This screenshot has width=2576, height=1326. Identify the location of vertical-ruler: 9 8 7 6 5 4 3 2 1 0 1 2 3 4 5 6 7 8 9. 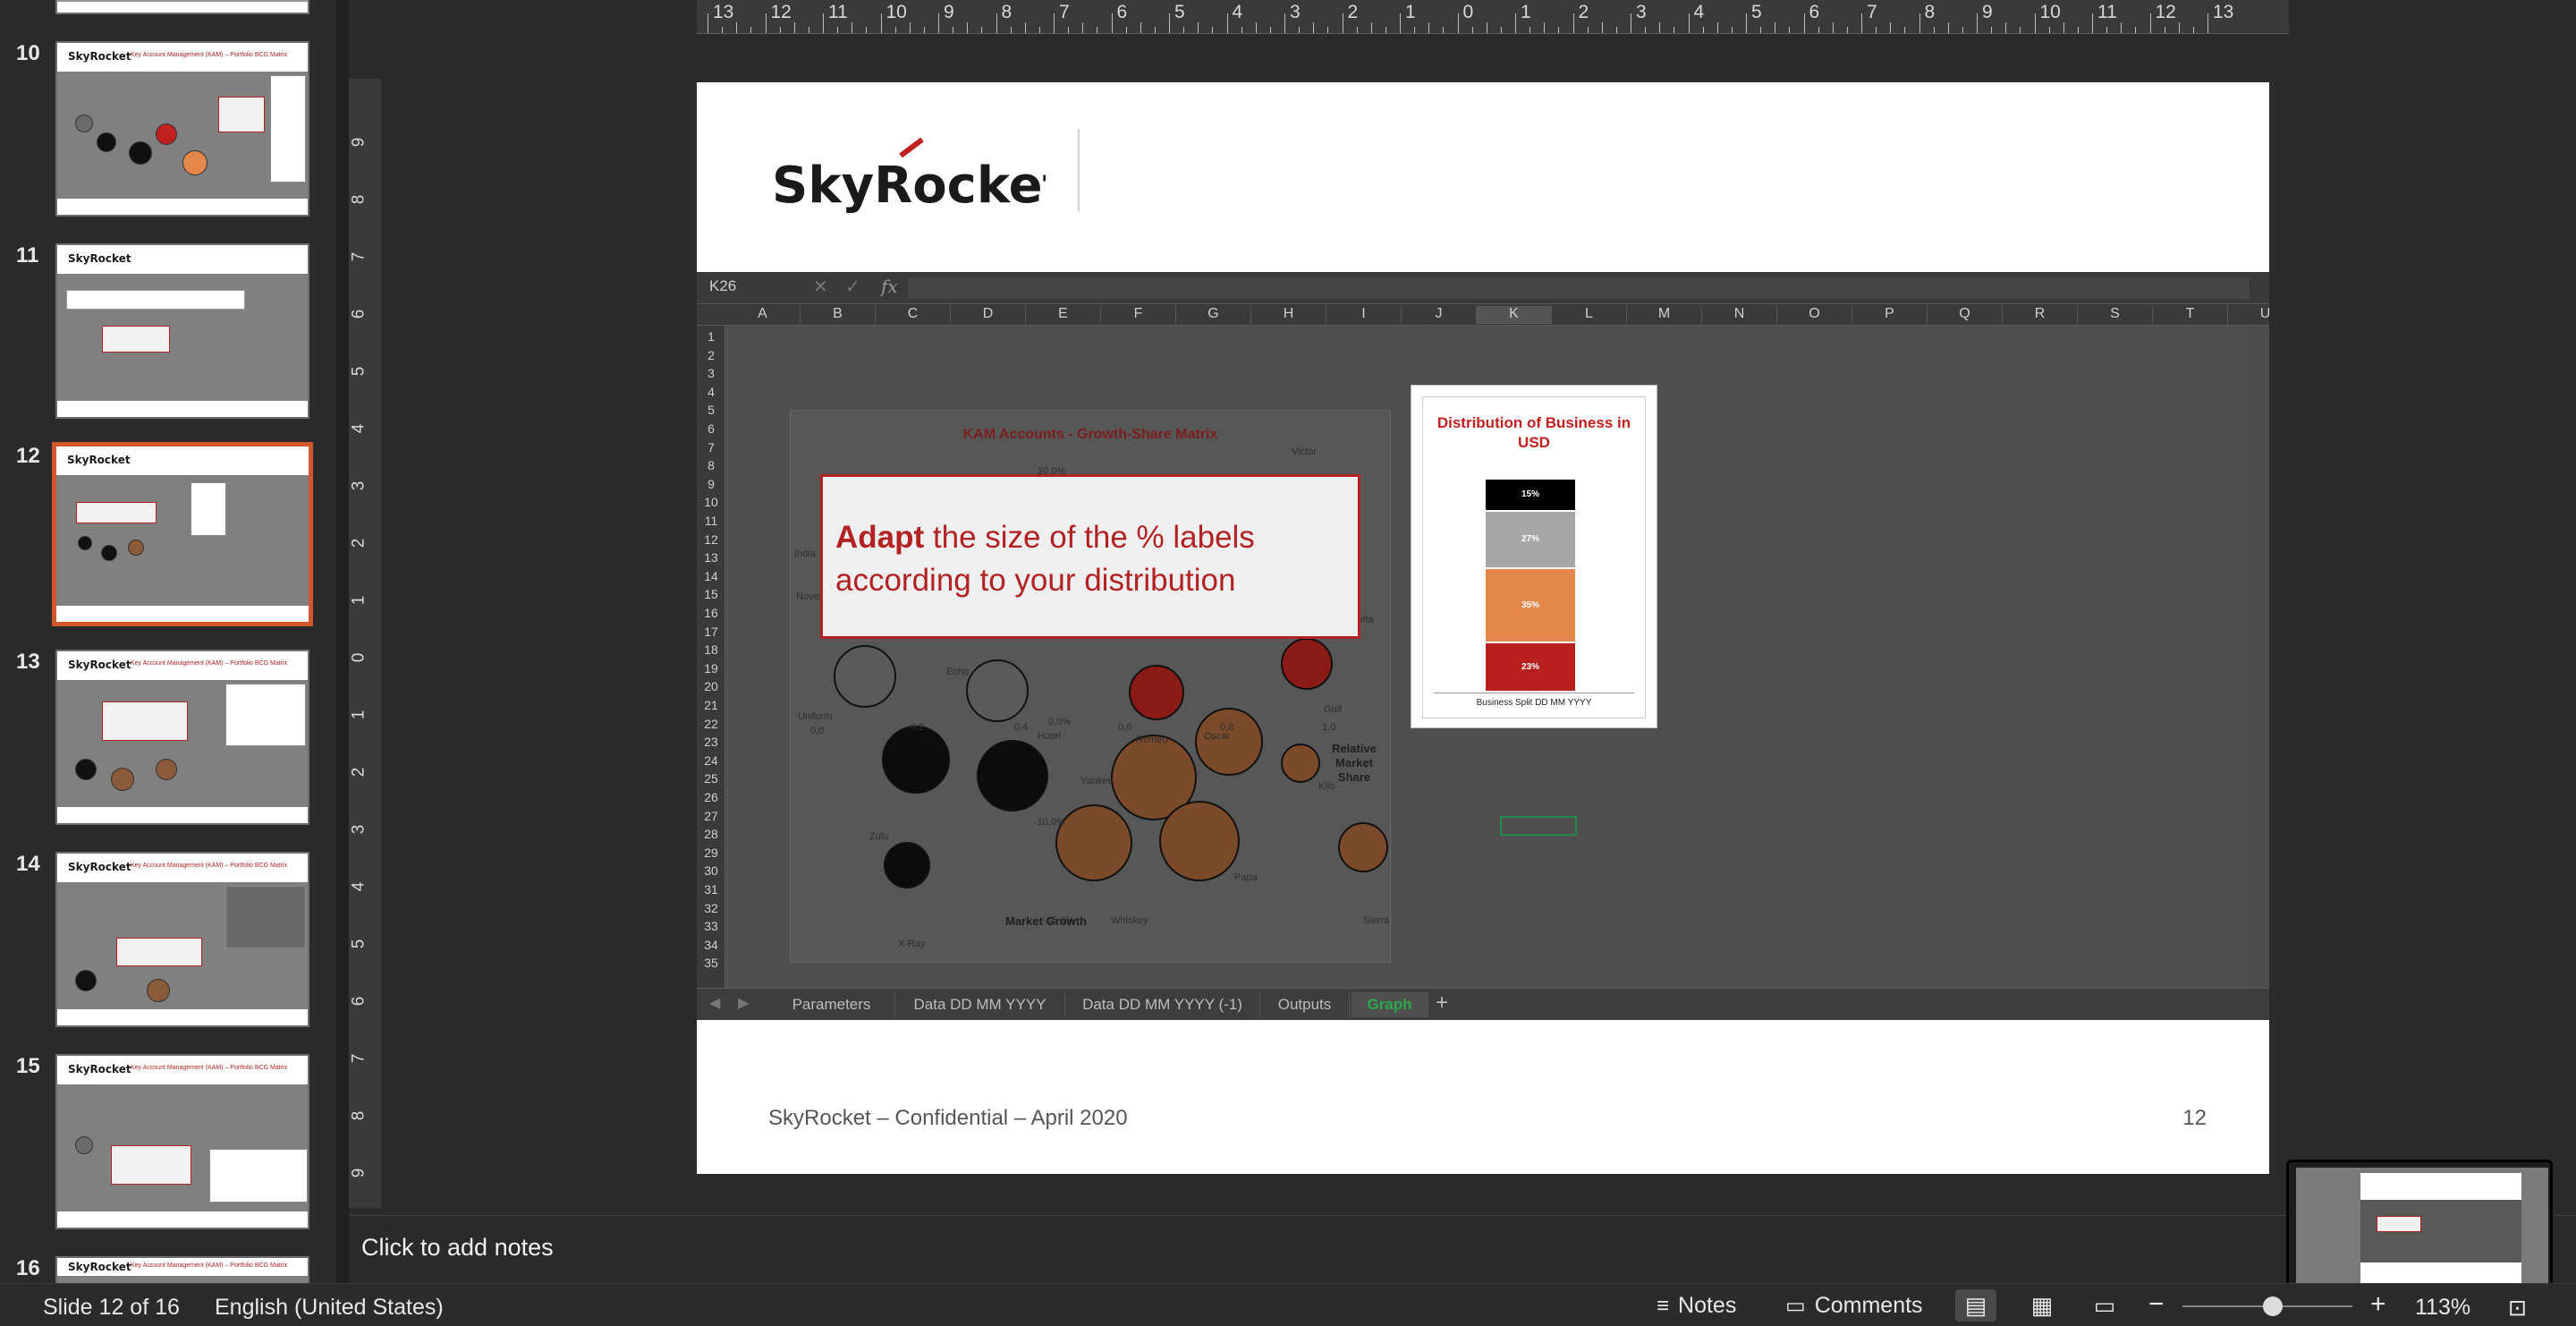
(365, 626).